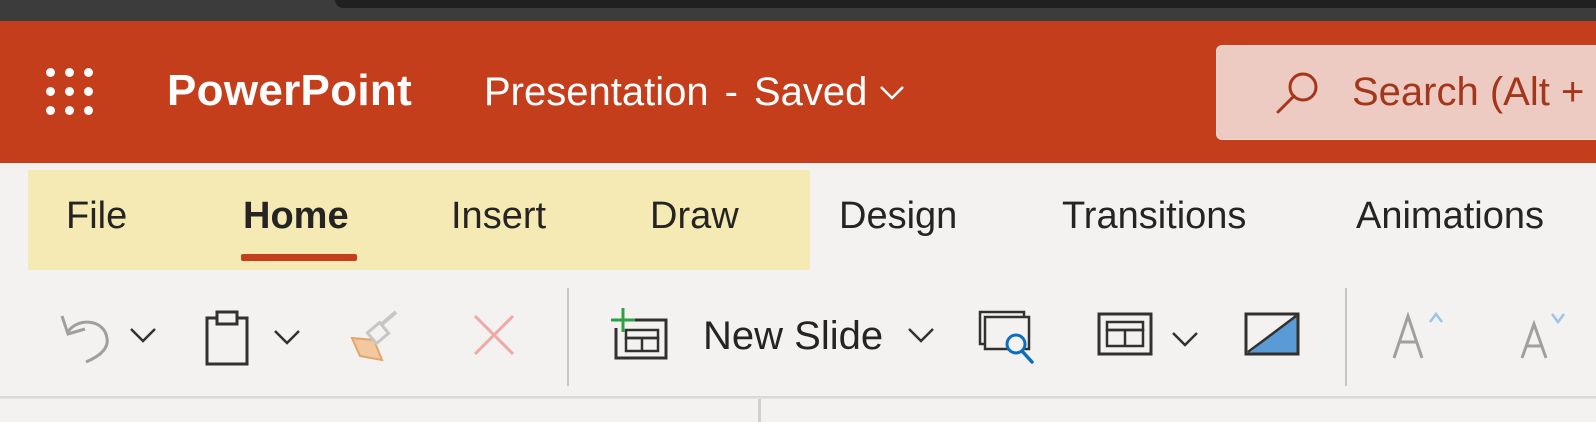  Describe the element at coordinates (892, 92) in the screenshot. I see `chevron-down-icon` at that location.